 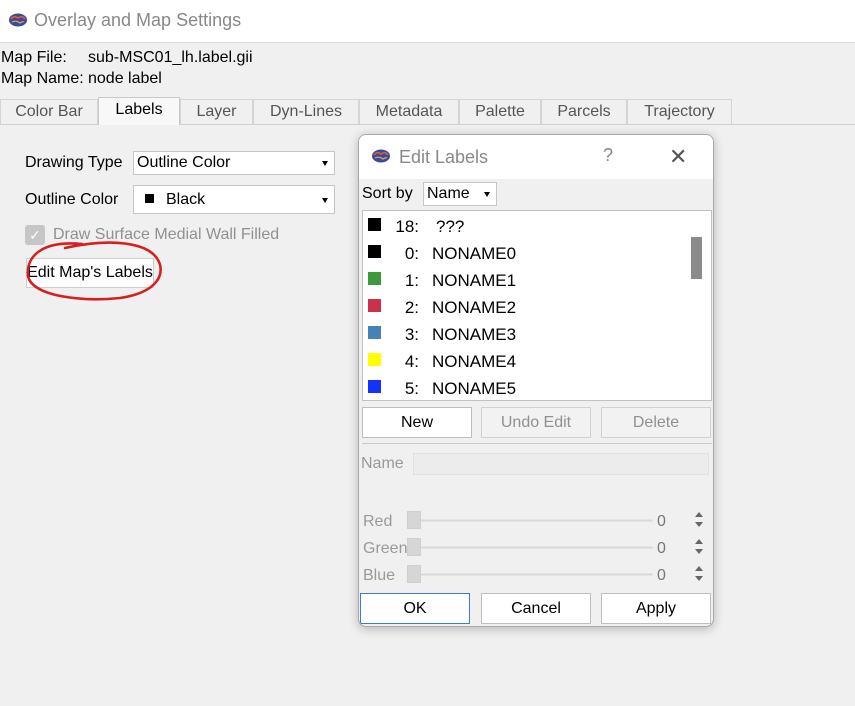 What do you see at coordinates (661, 522) in the screenshot?
I see `red-value: 0` at bounding box center [661, 522].